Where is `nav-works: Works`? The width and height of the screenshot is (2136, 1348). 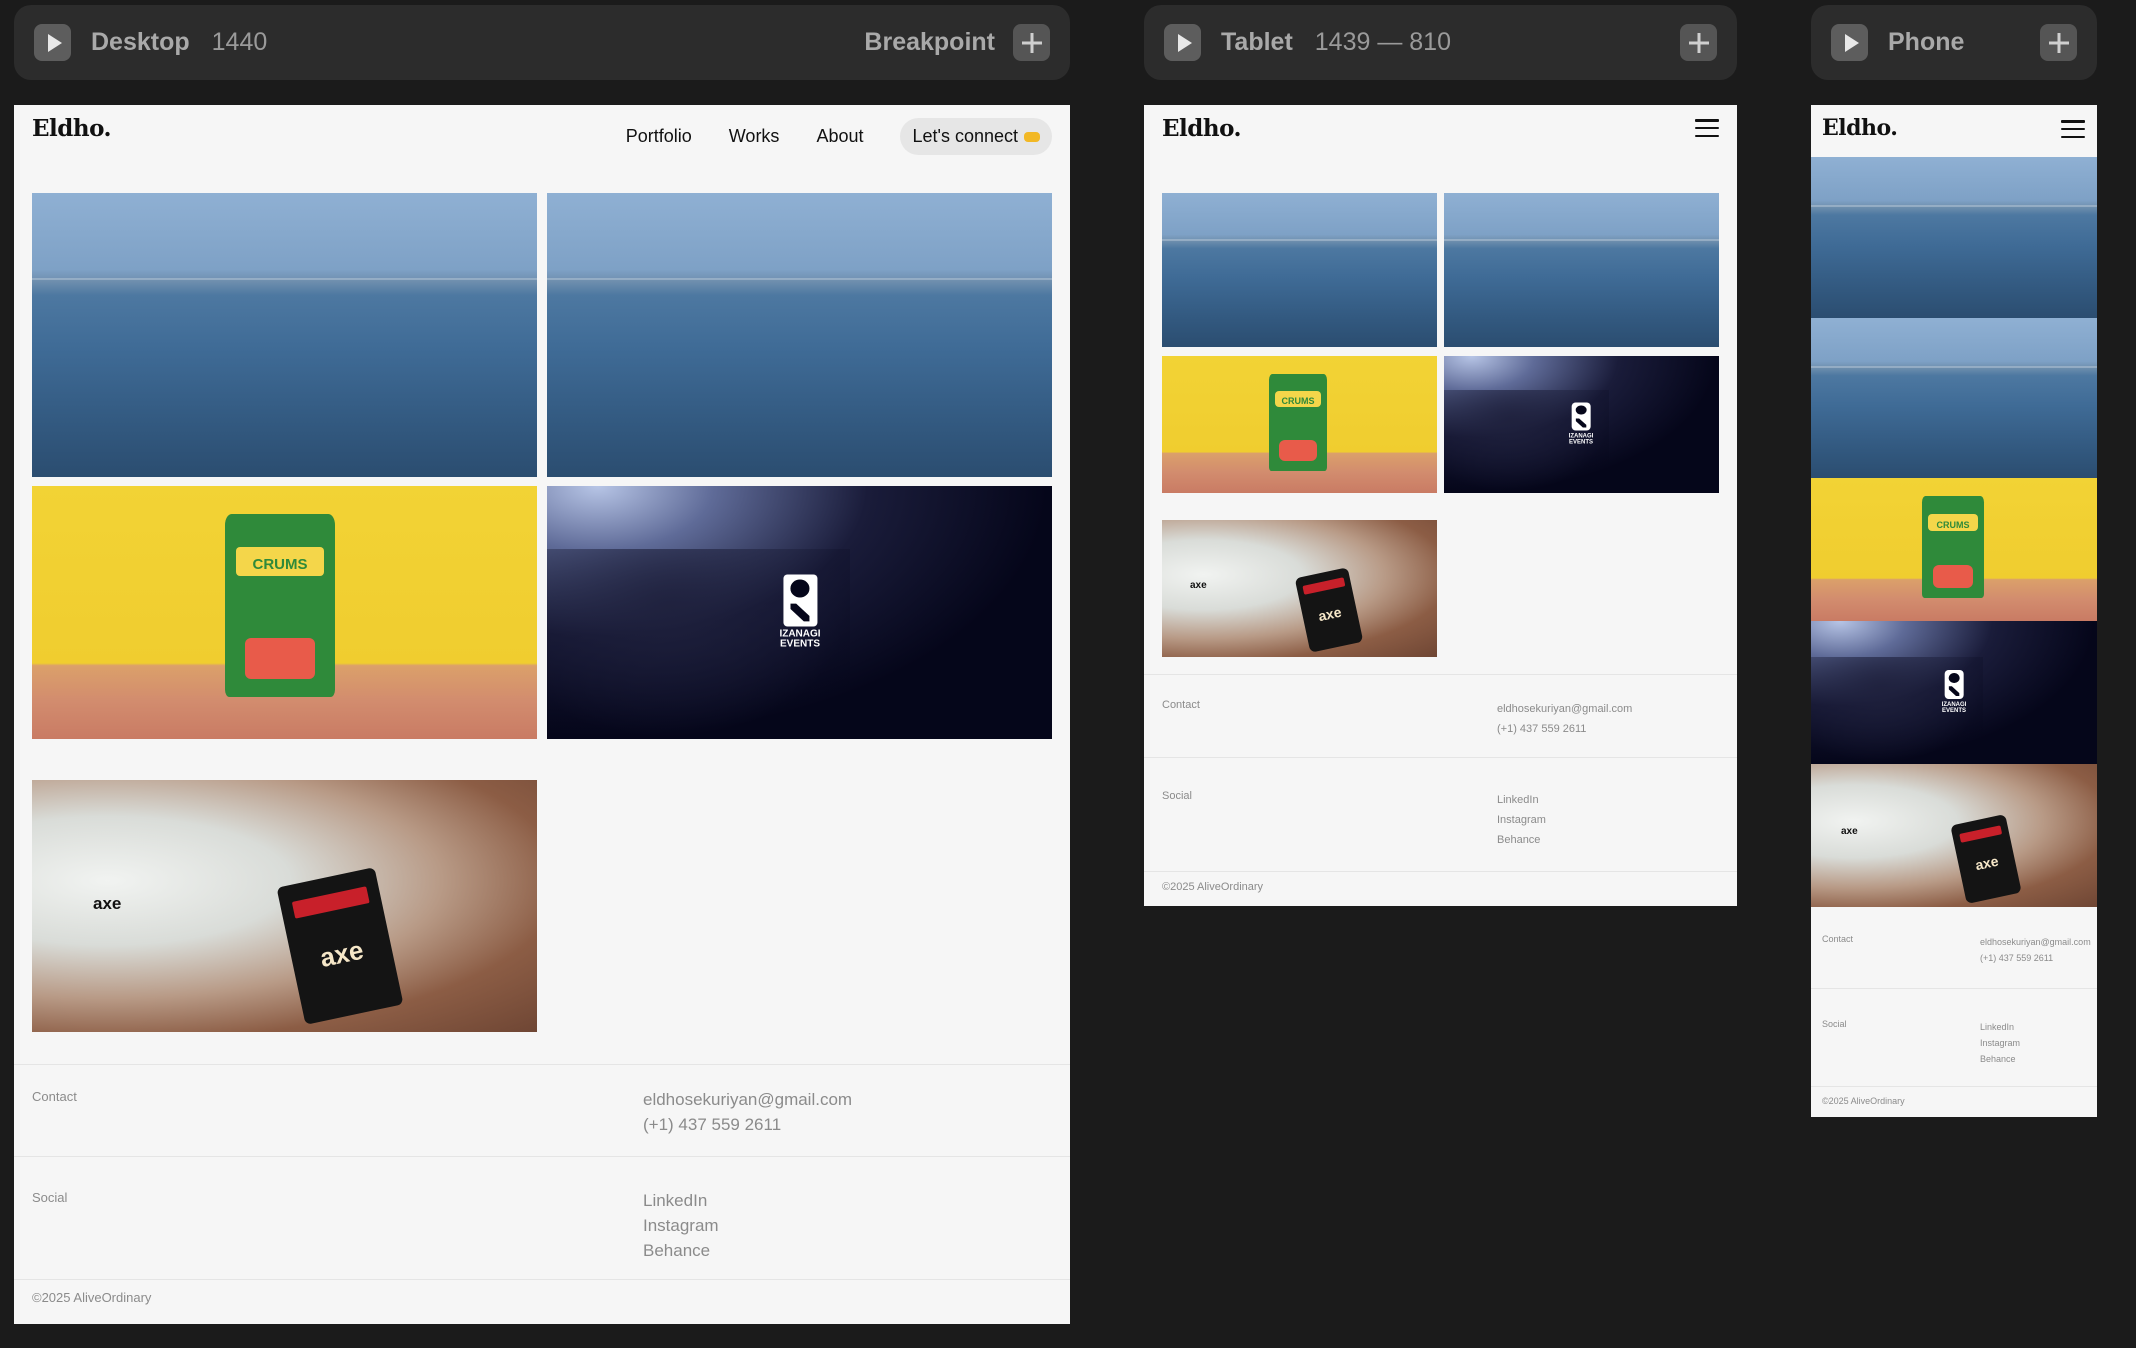
nav-works: Works is located at coordinates (754, 136).